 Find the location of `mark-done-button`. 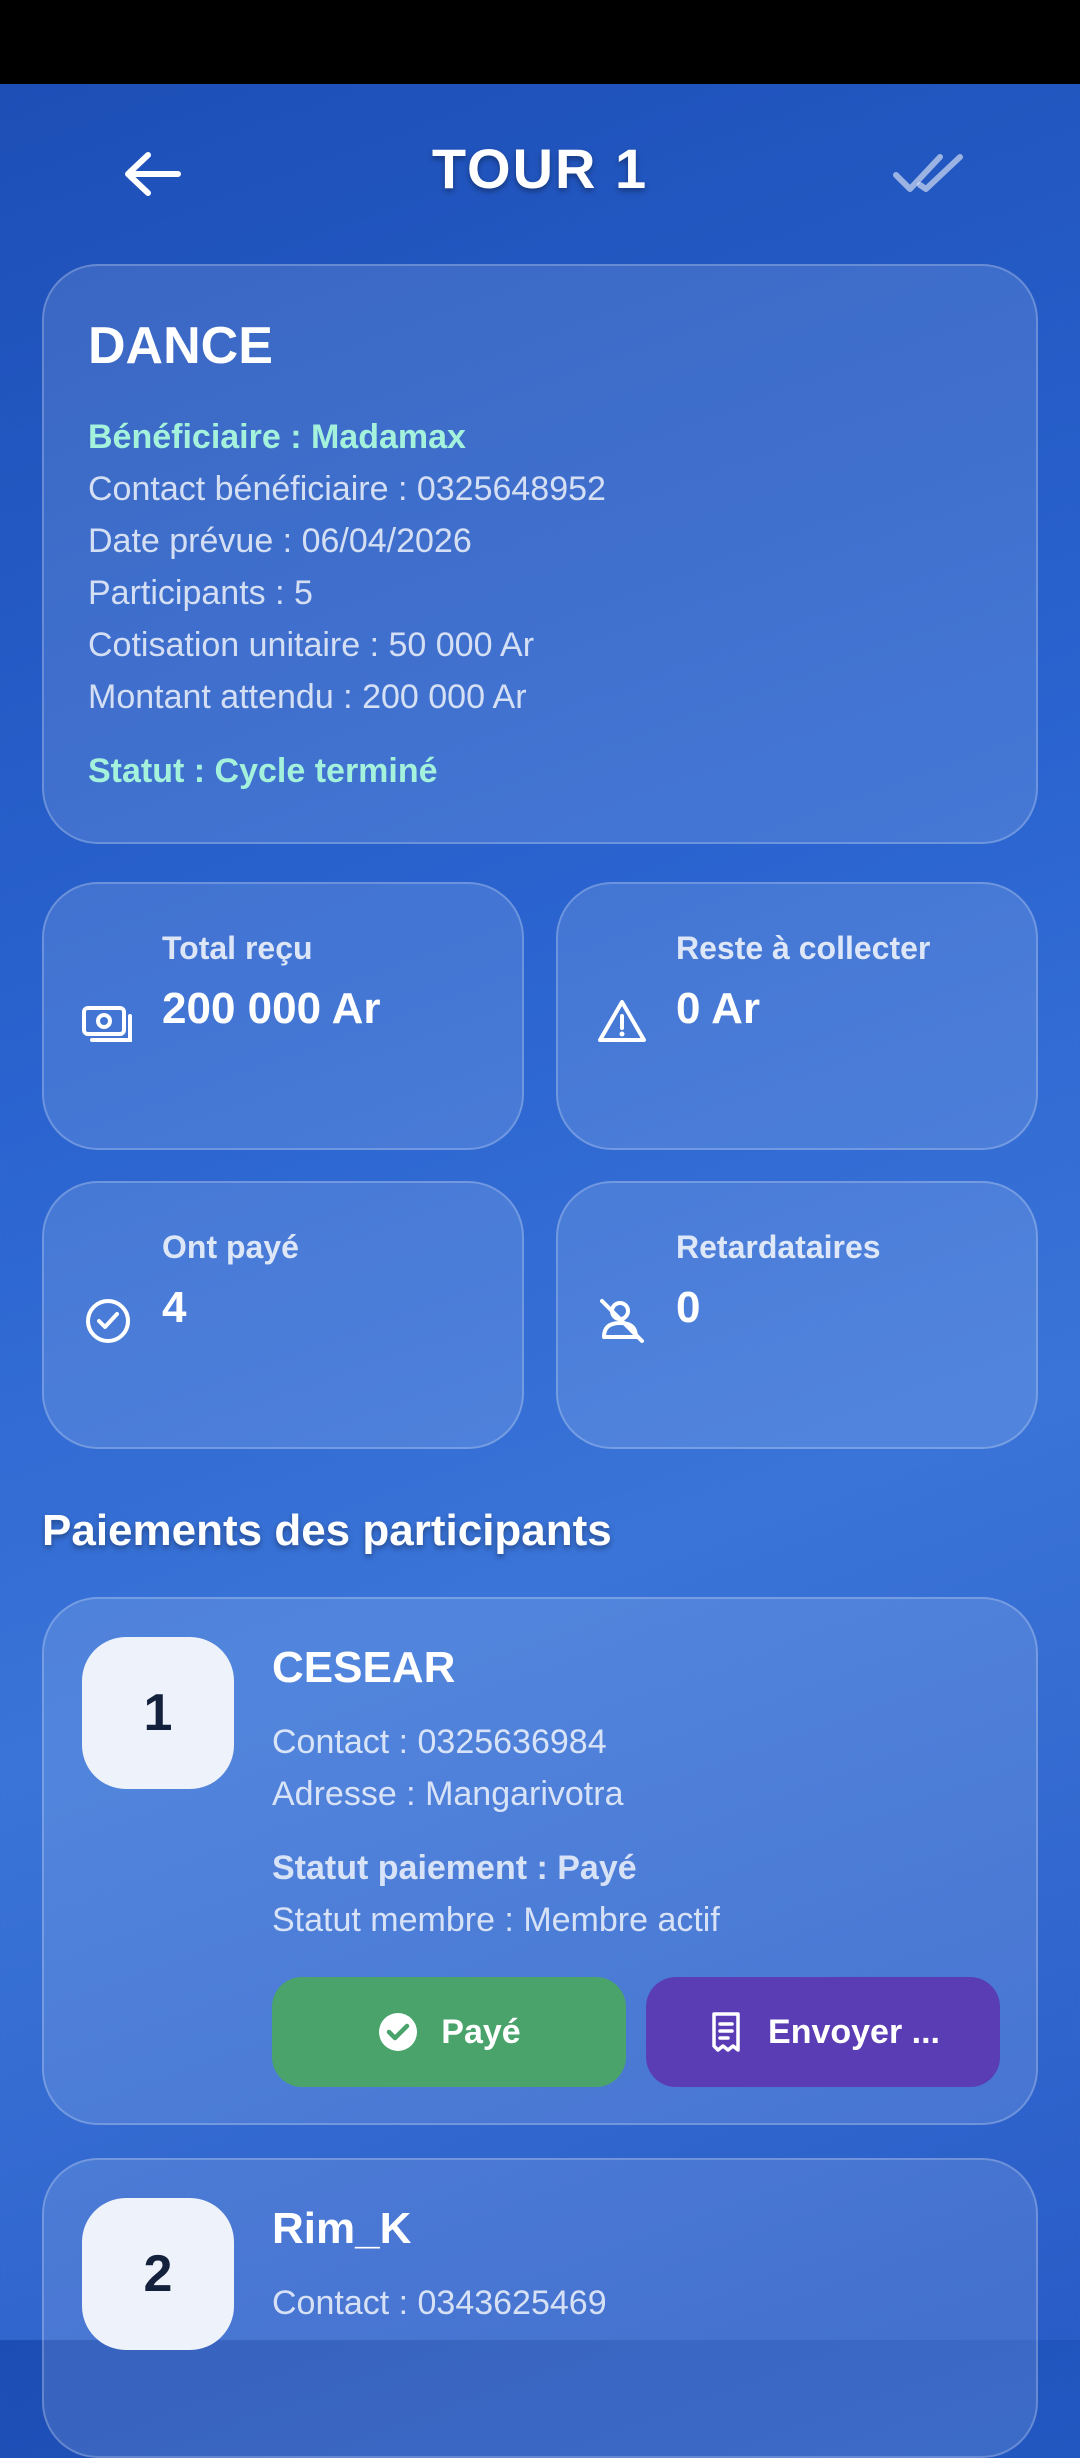

mark-done-button is located at coordinates (930, 174).